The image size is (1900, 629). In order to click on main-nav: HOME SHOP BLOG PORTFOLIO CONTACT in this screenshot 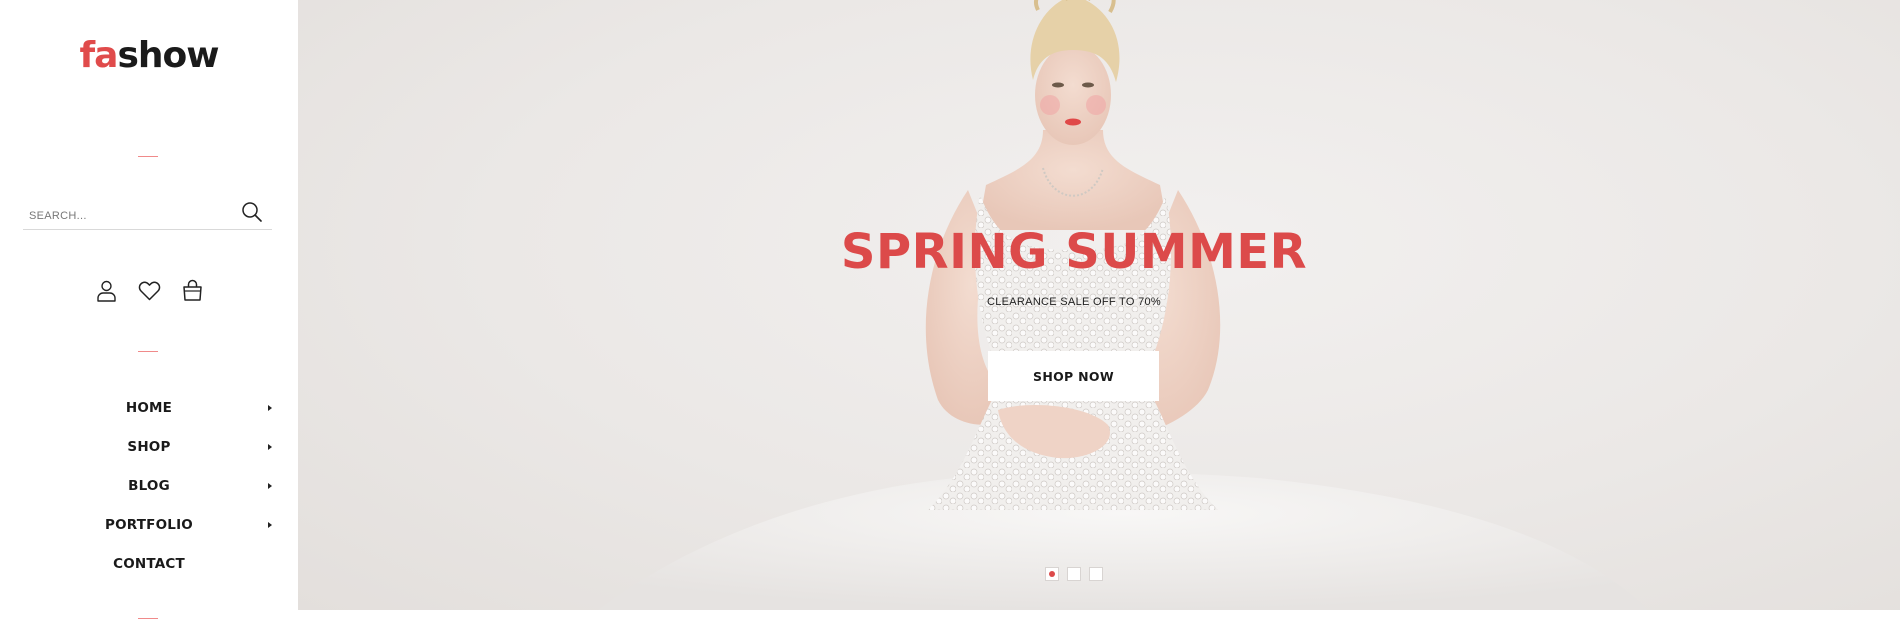, I will do `click(149, 485)`.